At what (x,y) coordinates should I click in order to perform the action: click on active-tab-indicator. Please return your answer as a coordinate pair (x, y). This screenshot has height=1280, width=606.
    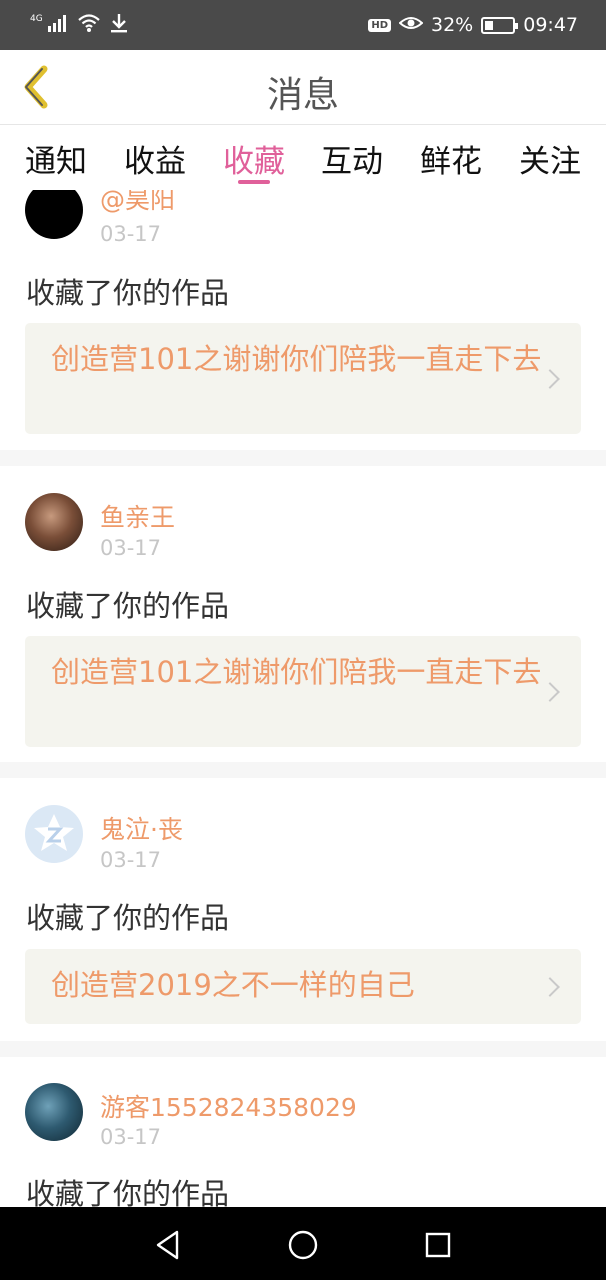
    Looking at the image, I should click on (254, 182).